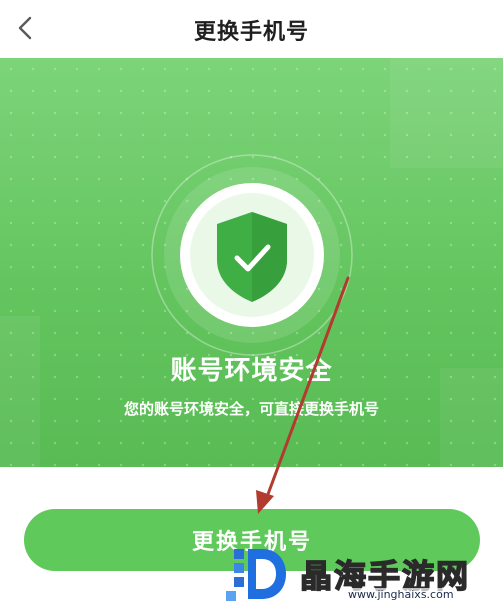 The width and height of the screenshot is (503, 609). I want to click on page-title: 更换手机号, so click(251, 32).